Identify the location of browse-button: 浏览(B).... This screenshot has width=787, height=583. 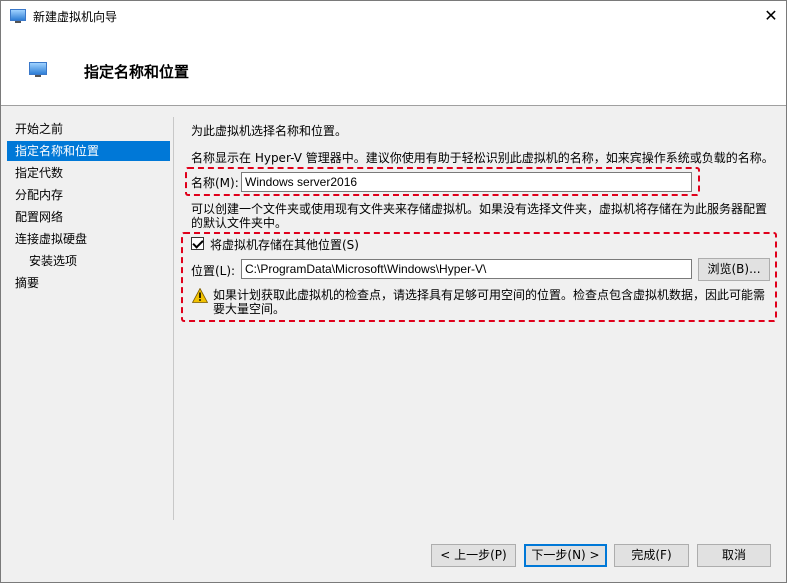
(734, 269).